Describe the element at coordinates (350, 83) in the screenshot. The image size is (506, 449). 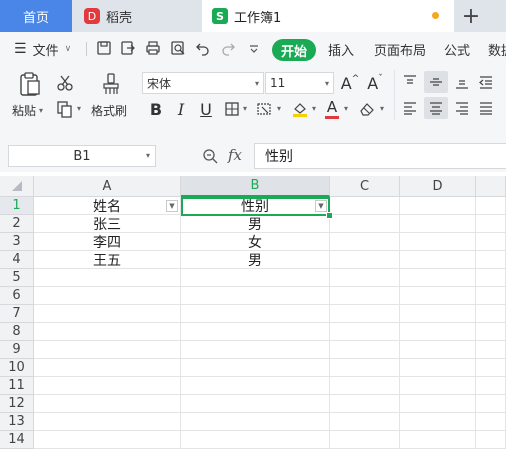
I see `font-size-increase-button: A ^` at that location.